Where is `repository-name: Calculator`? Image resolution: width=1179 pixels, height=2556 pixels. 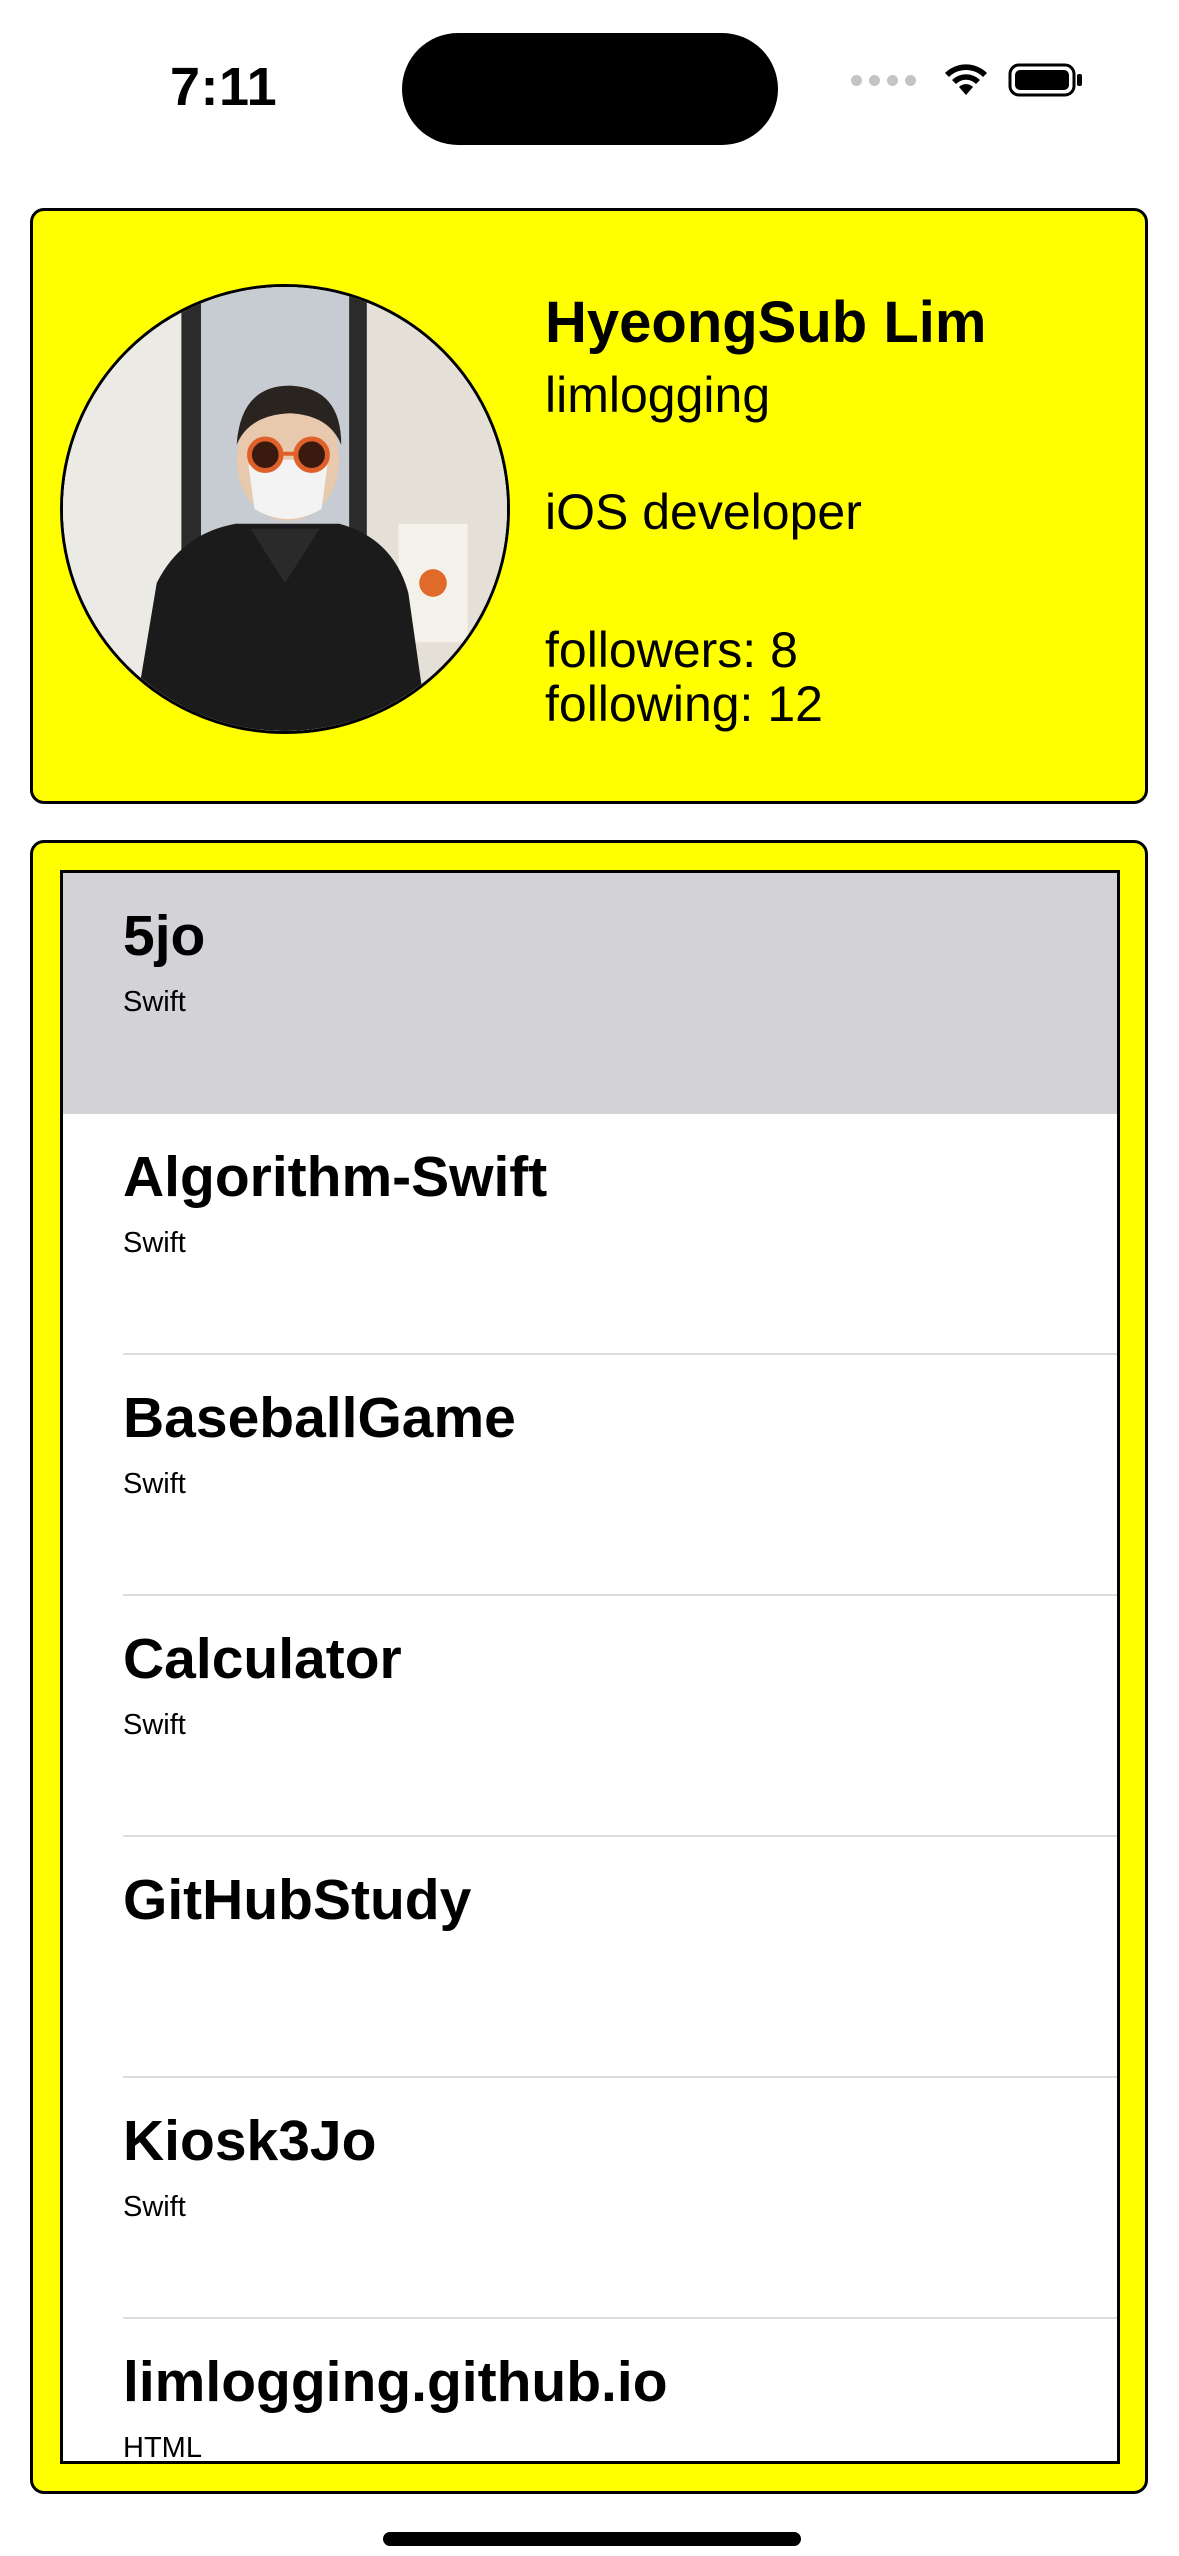 repository-name: Calculator is located at coordinates (262, 1659).